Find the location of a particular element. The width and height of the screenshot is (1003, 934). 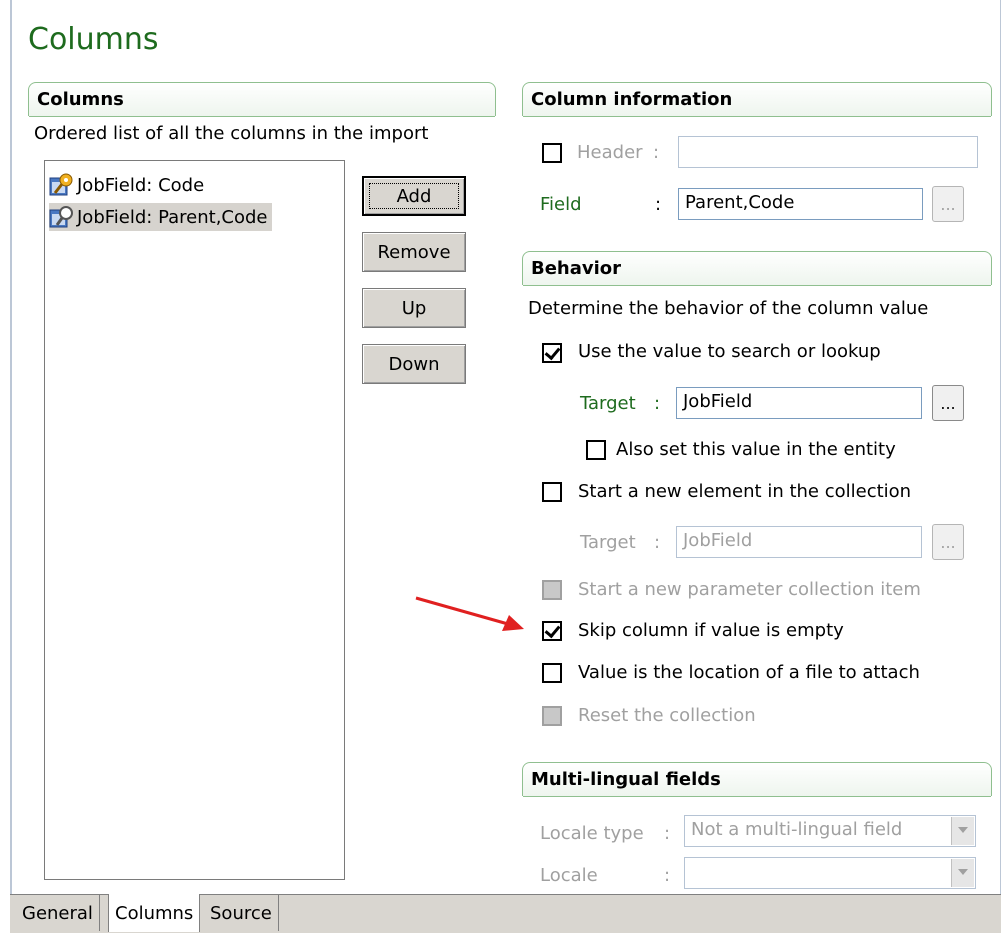

remove-button-label: Remove is located at coordinates (414, 252).